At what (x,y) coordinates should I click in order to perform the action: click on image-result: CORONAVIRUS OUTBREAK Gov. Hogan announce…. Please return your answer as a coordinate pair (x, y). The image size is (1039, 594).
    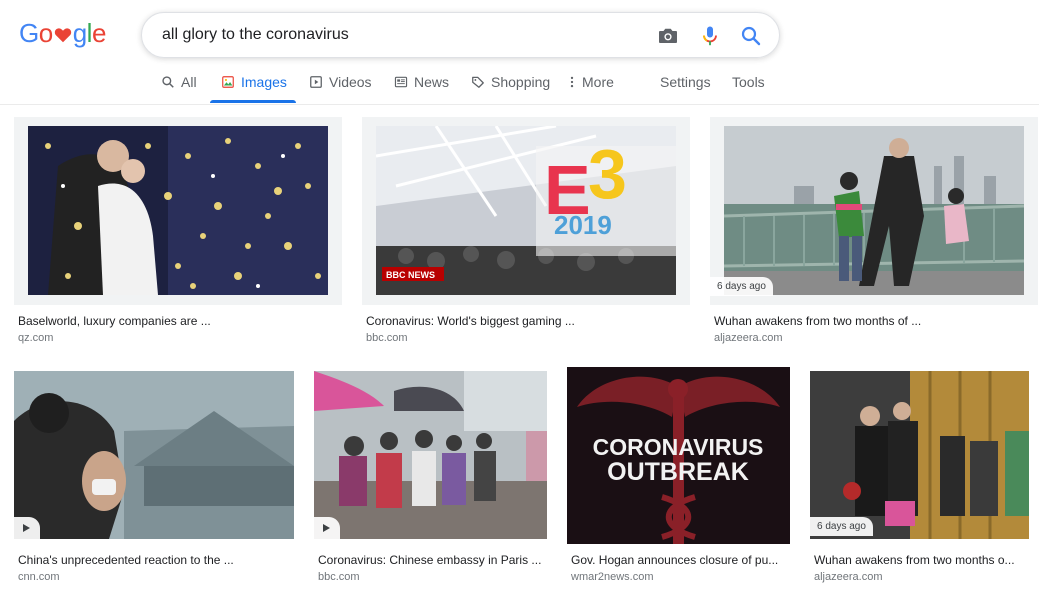
    Looking at the image, I should click on (678, 476).